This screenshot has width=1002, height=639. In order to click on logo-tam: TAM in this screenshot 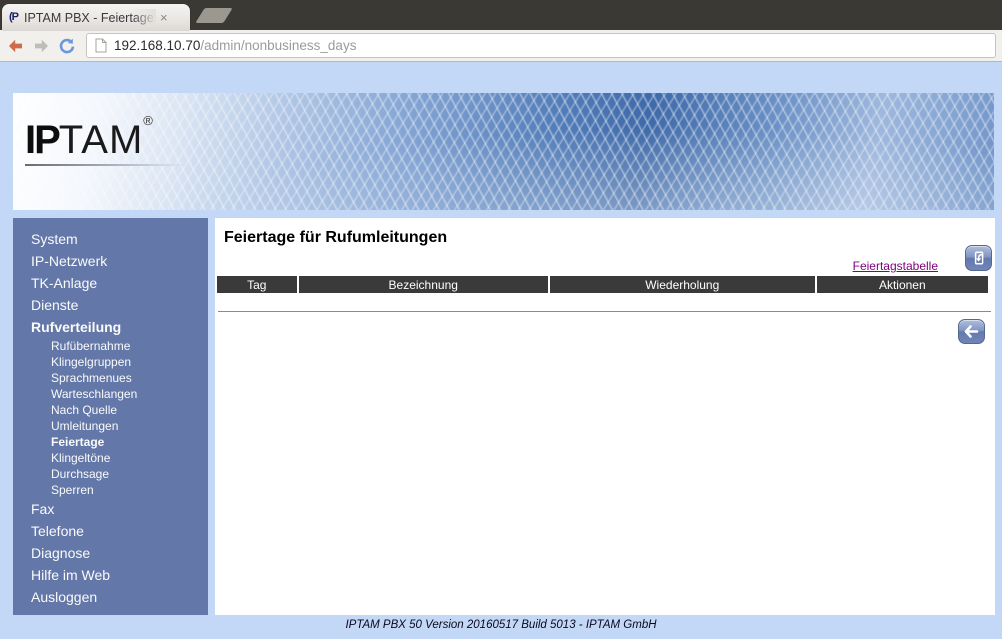, I will do `click(101, 140)`.